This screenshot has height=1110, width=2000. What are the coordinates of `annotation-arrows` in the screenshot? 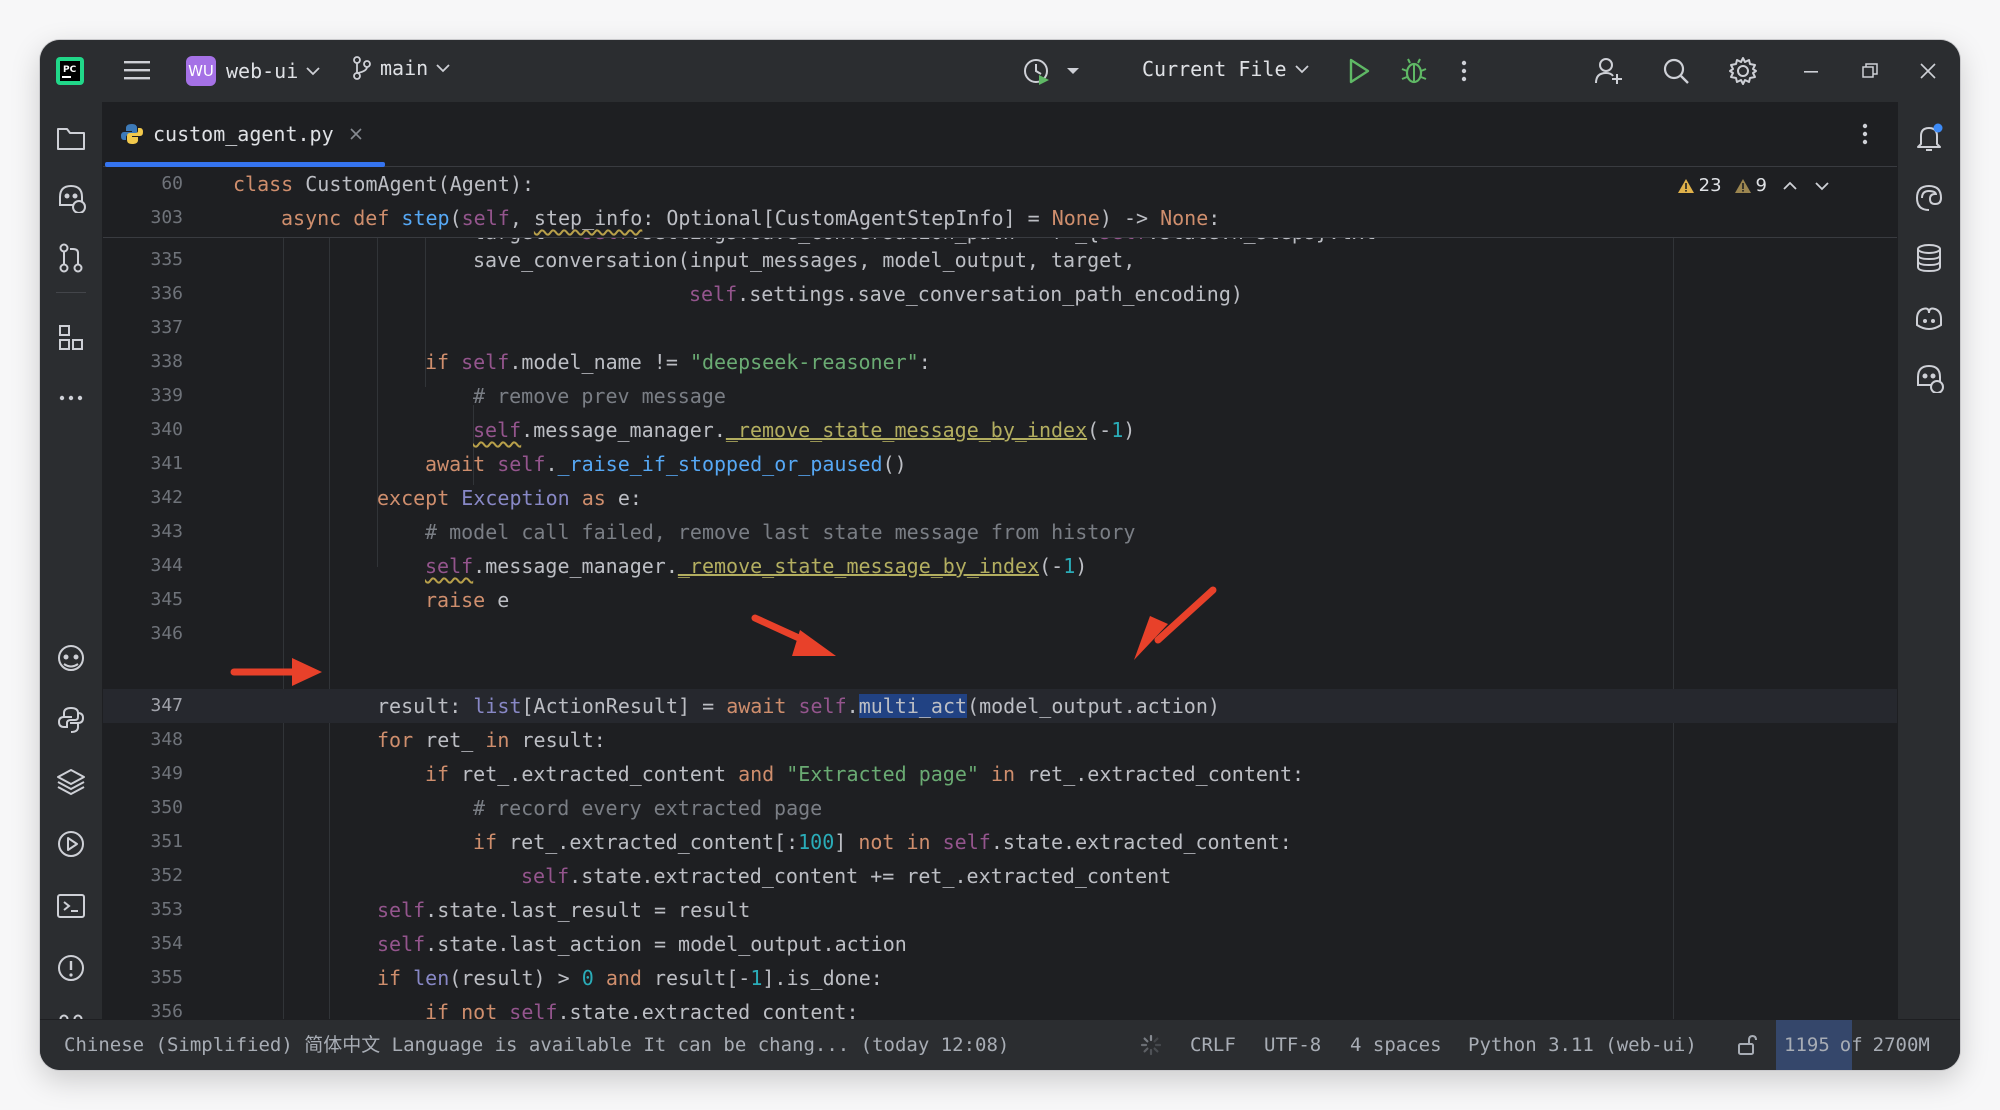 It's located at (723, 636).